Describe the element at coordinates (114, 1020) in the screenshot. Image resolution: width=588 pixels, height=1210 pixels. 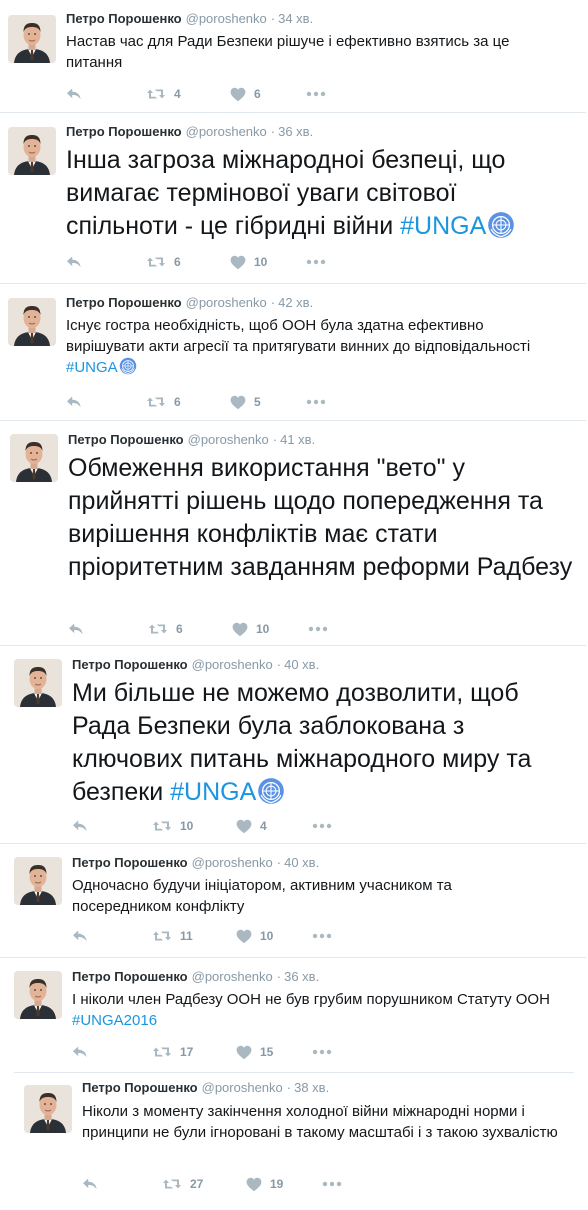
I see `hashtag-link: #UNGA2016` at that location.